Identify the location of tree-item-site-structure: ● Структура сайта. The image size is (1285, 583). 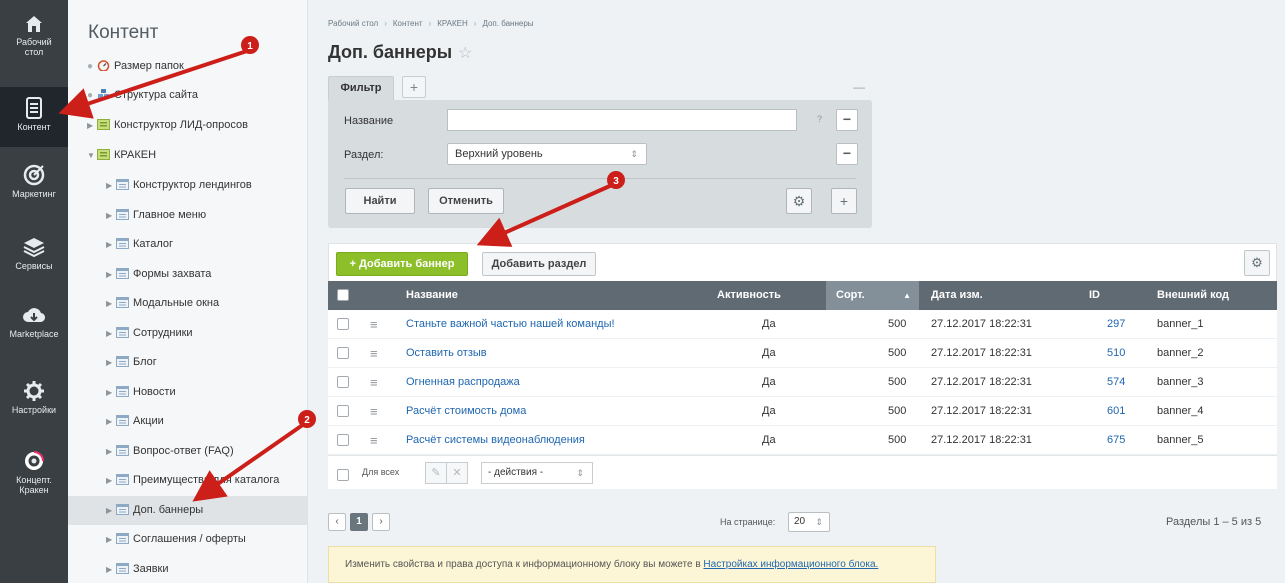
(188, 95).